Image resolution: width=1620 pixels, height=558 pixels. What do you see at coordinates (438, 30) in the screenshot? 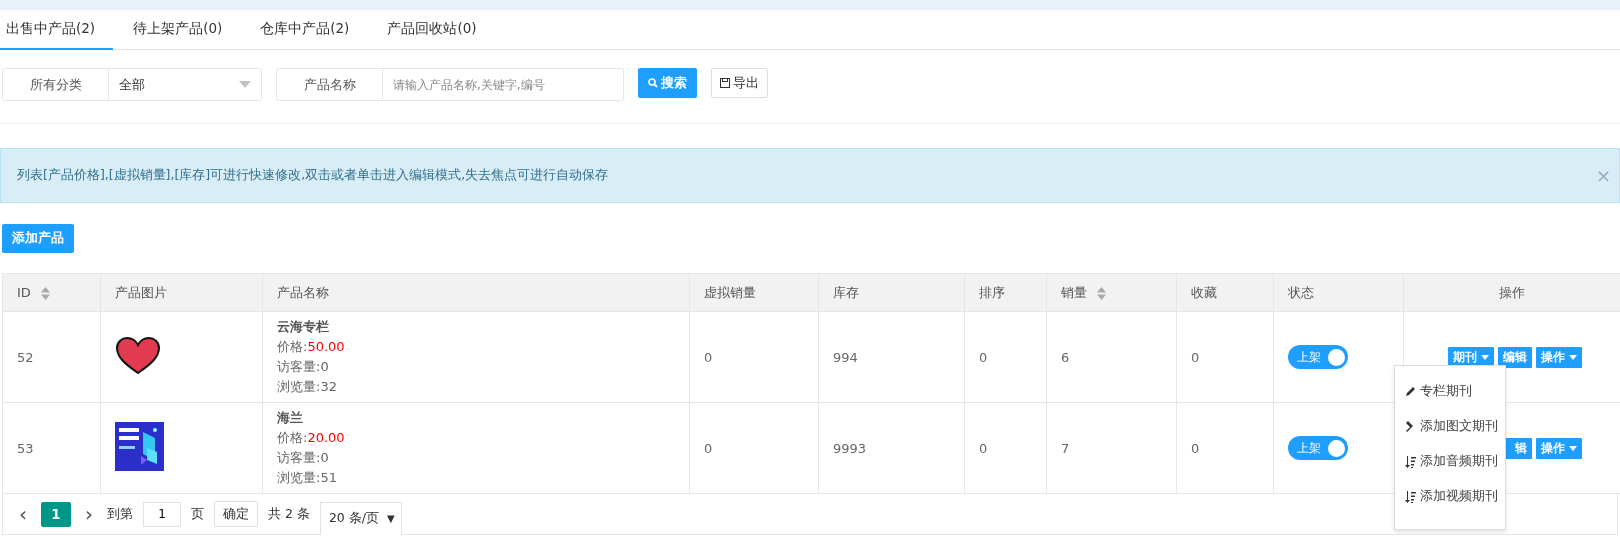
I see `tab: 产品回收站(0)` at bounding box center [438, 30].